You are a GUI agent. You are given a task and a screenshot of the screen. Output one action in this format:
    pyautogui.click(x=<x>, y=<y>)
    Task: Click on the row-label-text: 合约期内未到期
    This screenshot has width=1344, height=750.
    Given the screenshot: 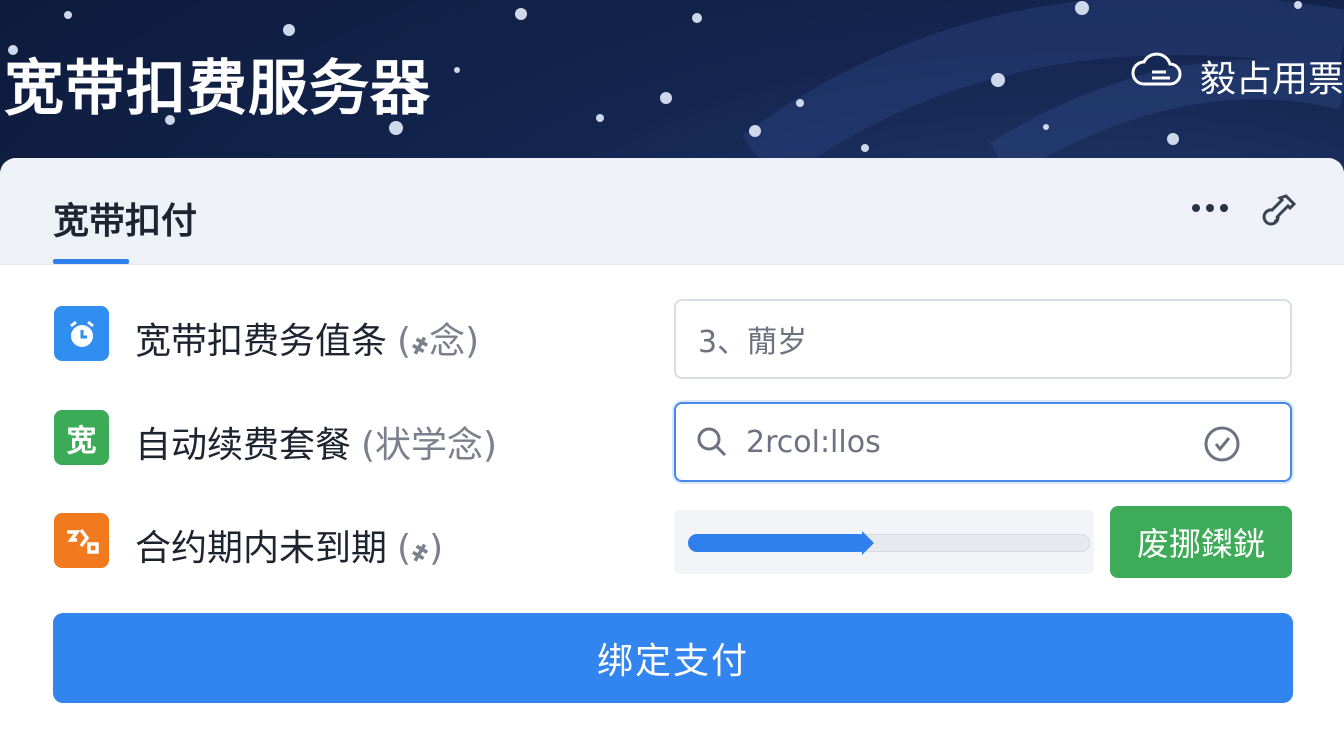 What is the action you would take?
    pyautogui.click(x=261, y=548)
    